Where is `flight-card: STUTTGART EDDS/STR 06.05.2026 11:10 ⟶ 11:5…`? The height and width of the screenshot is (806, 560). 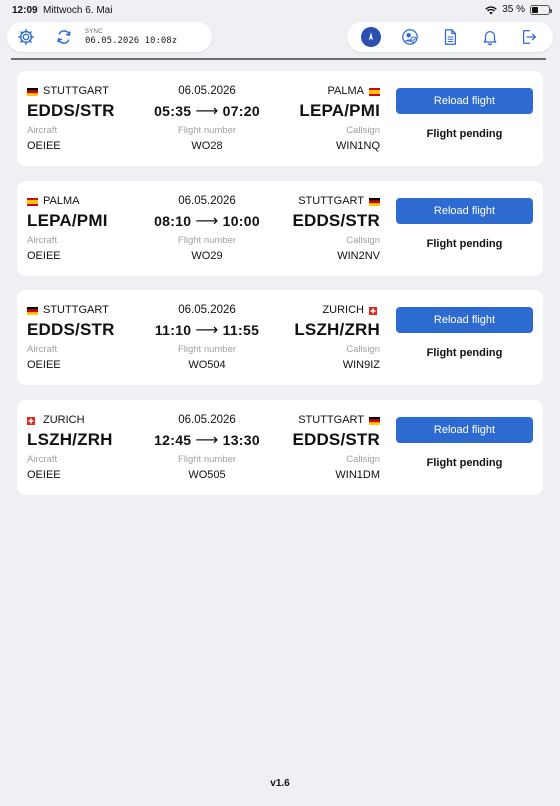
flight-card: STUTTGART EDDS/STR 06.05.2026 11:10 ⟶ 11:5… is located at coordinates (280, 337).